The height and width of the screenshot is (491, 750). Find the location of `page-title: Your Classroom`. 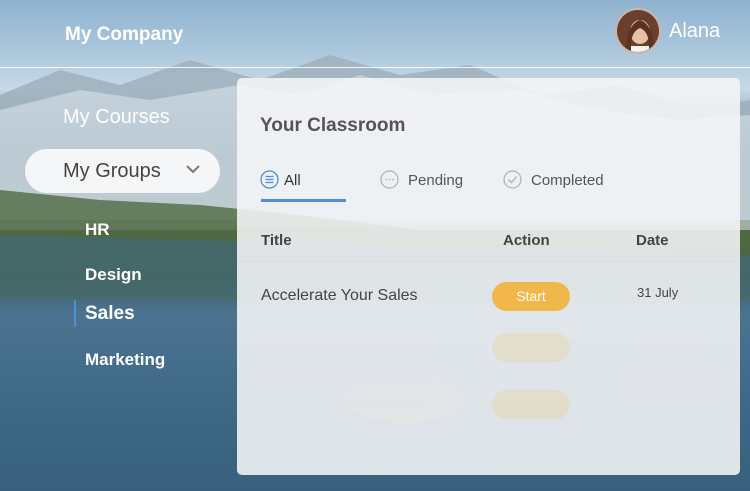

page-title: Your Classroom is located at coordinates (333, 125).